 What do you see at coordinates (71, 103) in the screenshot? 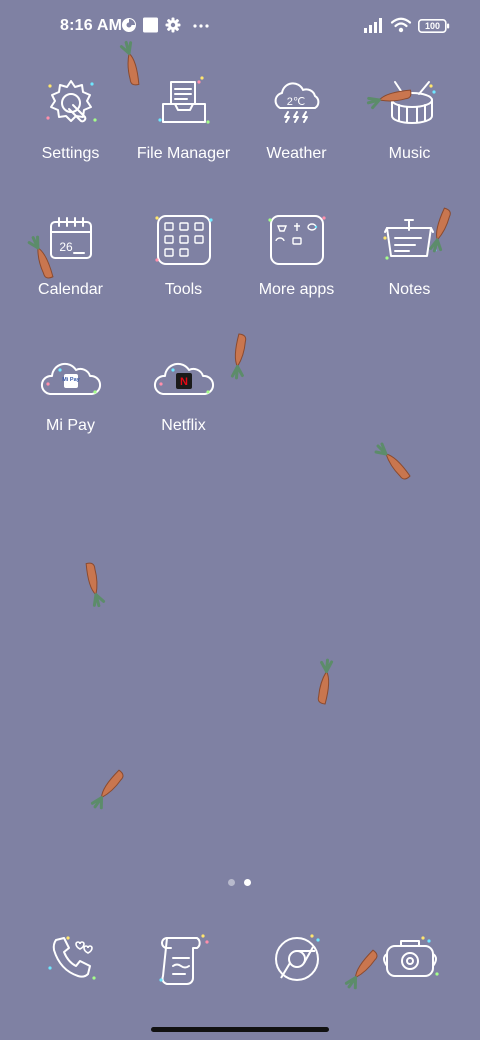
I see `settings-icon` at bounding box center [71, 103].